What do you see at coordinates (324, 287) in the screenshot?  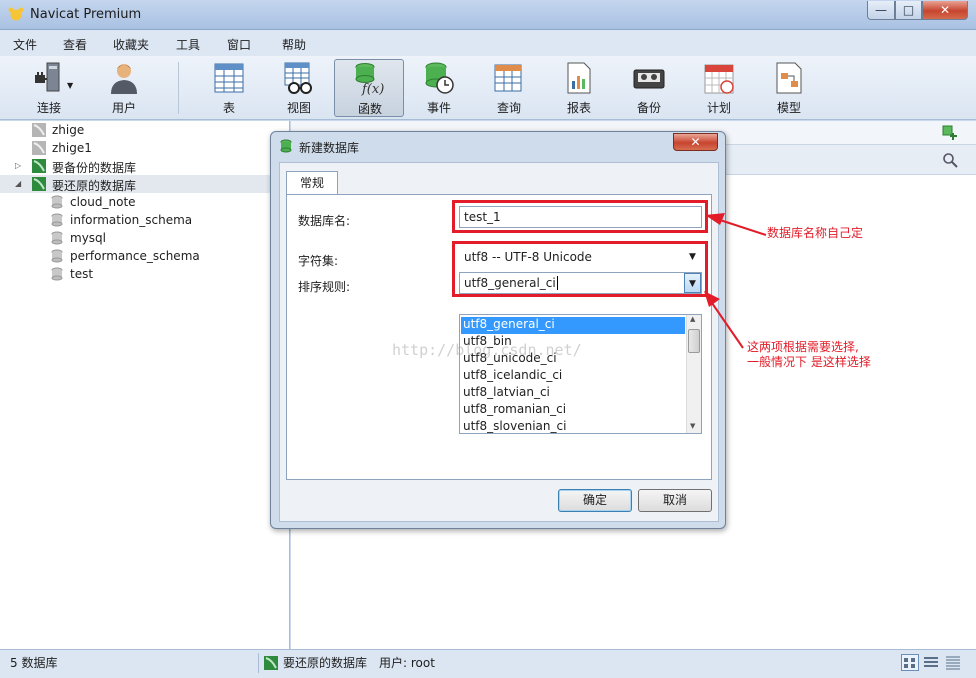 I see `collation-label: 排序规则:` at bounding box center [324, 287].